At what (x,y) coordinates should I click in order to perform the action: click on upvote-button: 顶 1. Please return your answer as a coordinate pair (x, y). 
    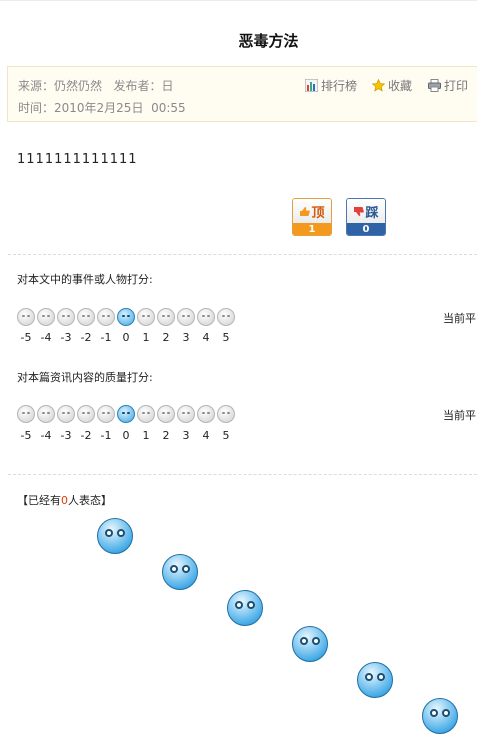
    Looking at the image, I should click on (312, 217).